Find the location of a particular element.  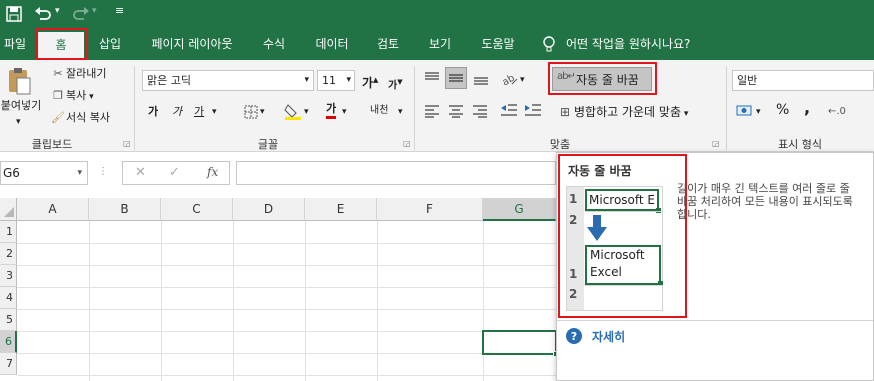

help-icon: ? is located at coordinates (574, 336).